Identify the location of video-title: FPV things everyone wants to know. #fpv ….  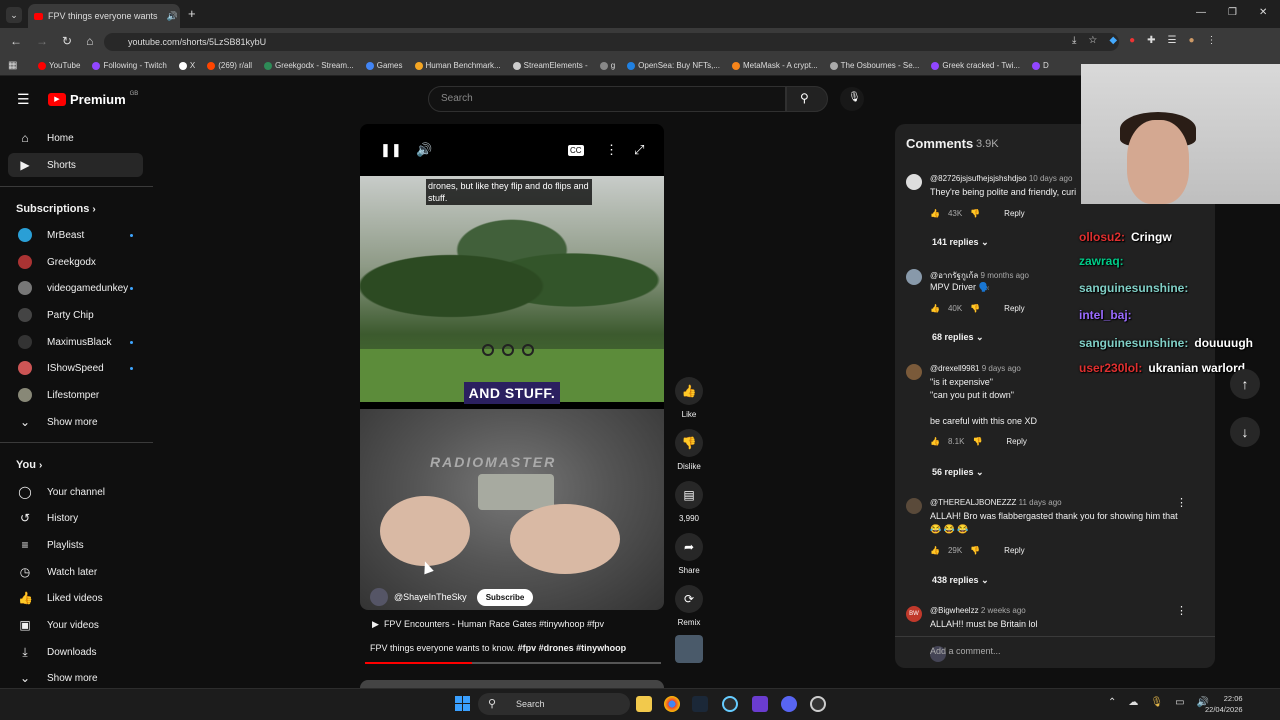
(498, 648).